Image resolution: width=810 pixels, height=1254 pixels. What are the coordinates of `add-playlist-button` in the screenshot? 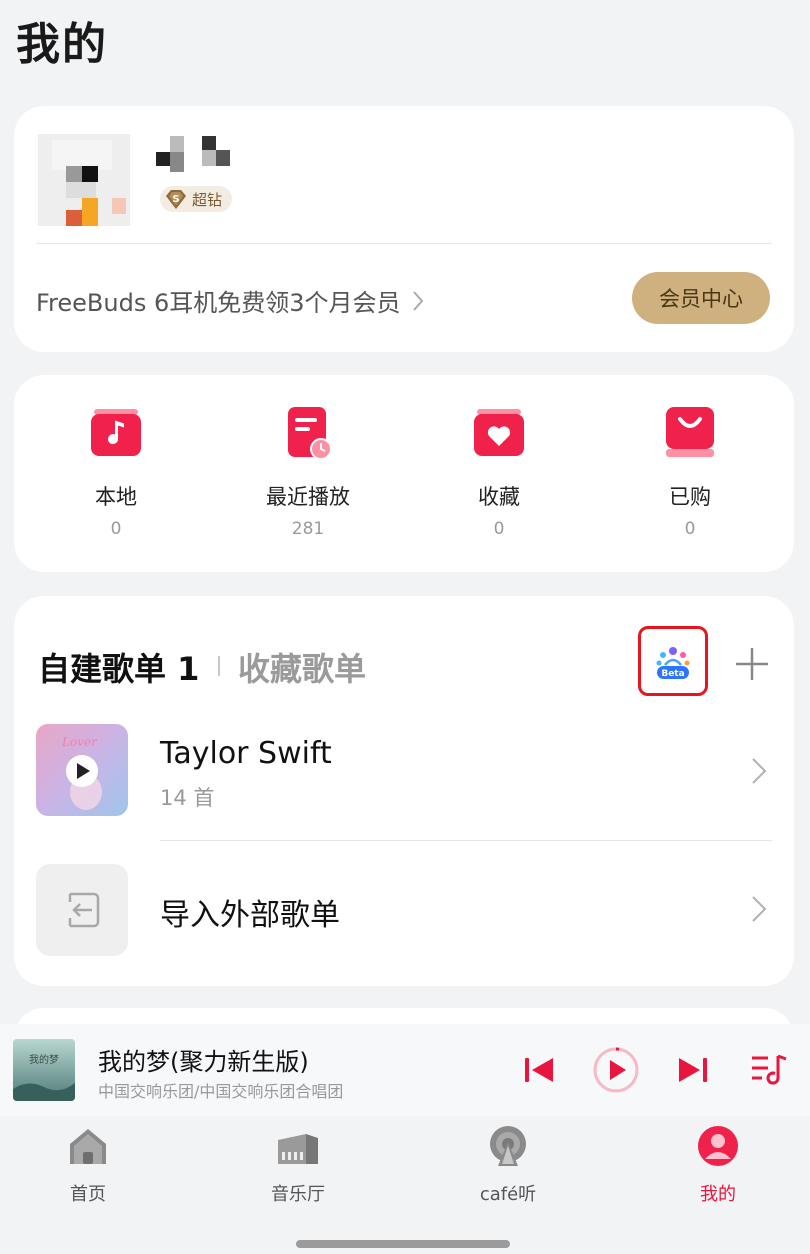 It's located at (752, 664).